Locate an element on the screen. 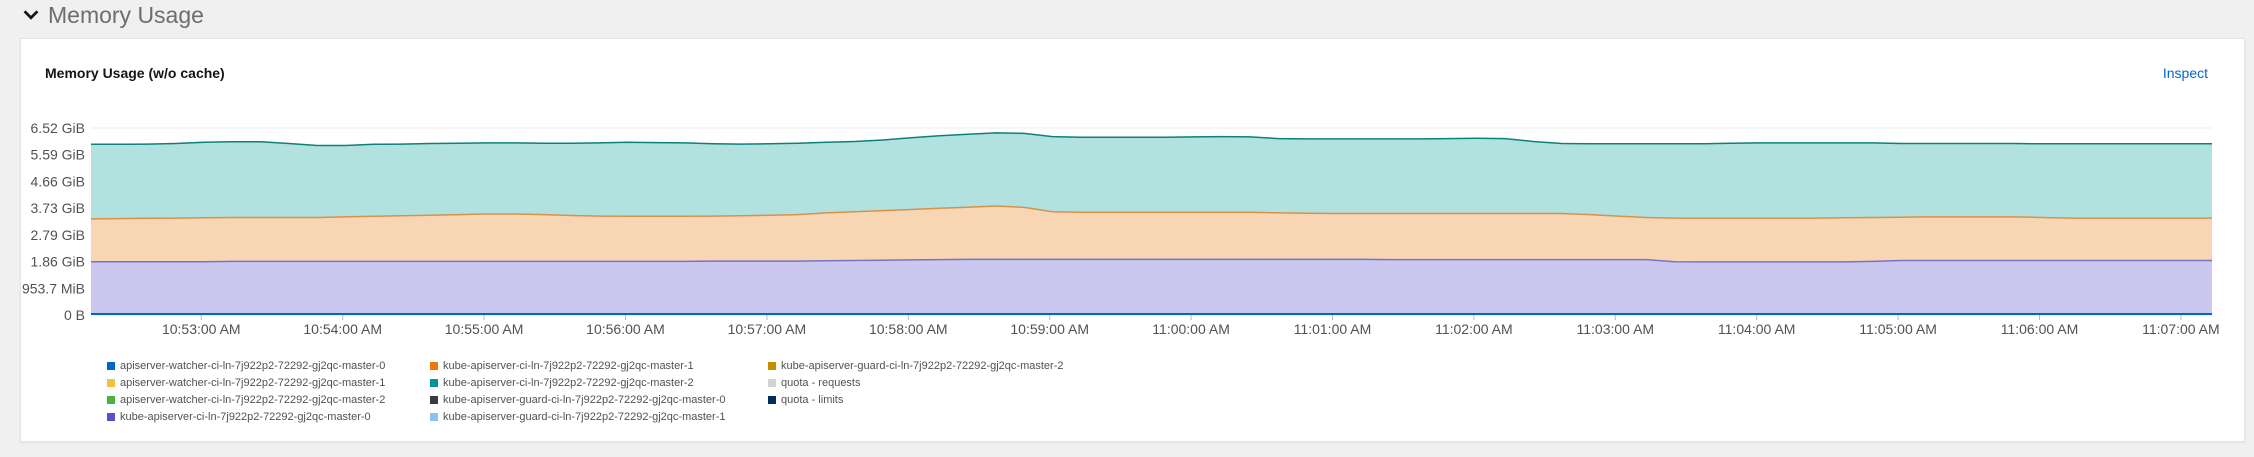 The image size is (2254, 457). x-tick-label: 10:55:00 AM is located at coordinates (484, 329).